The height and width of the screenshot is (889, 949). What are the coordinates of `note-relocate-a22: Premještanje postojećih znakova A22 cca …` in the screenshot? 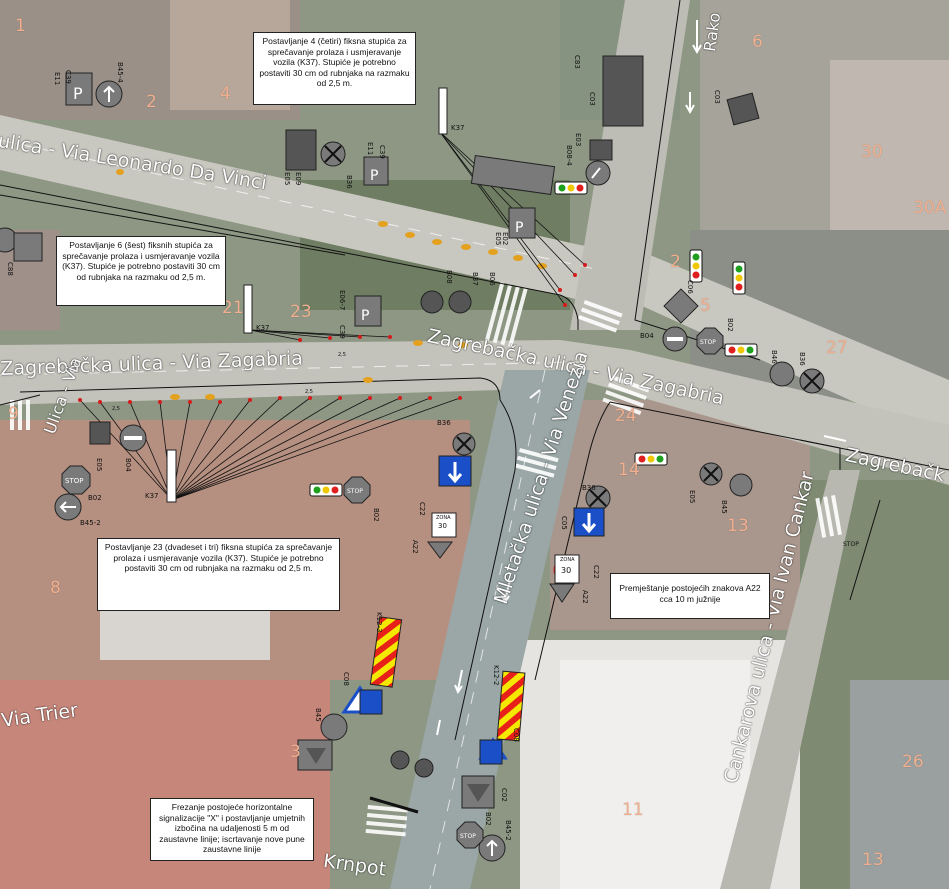 It's located at (690, 596).